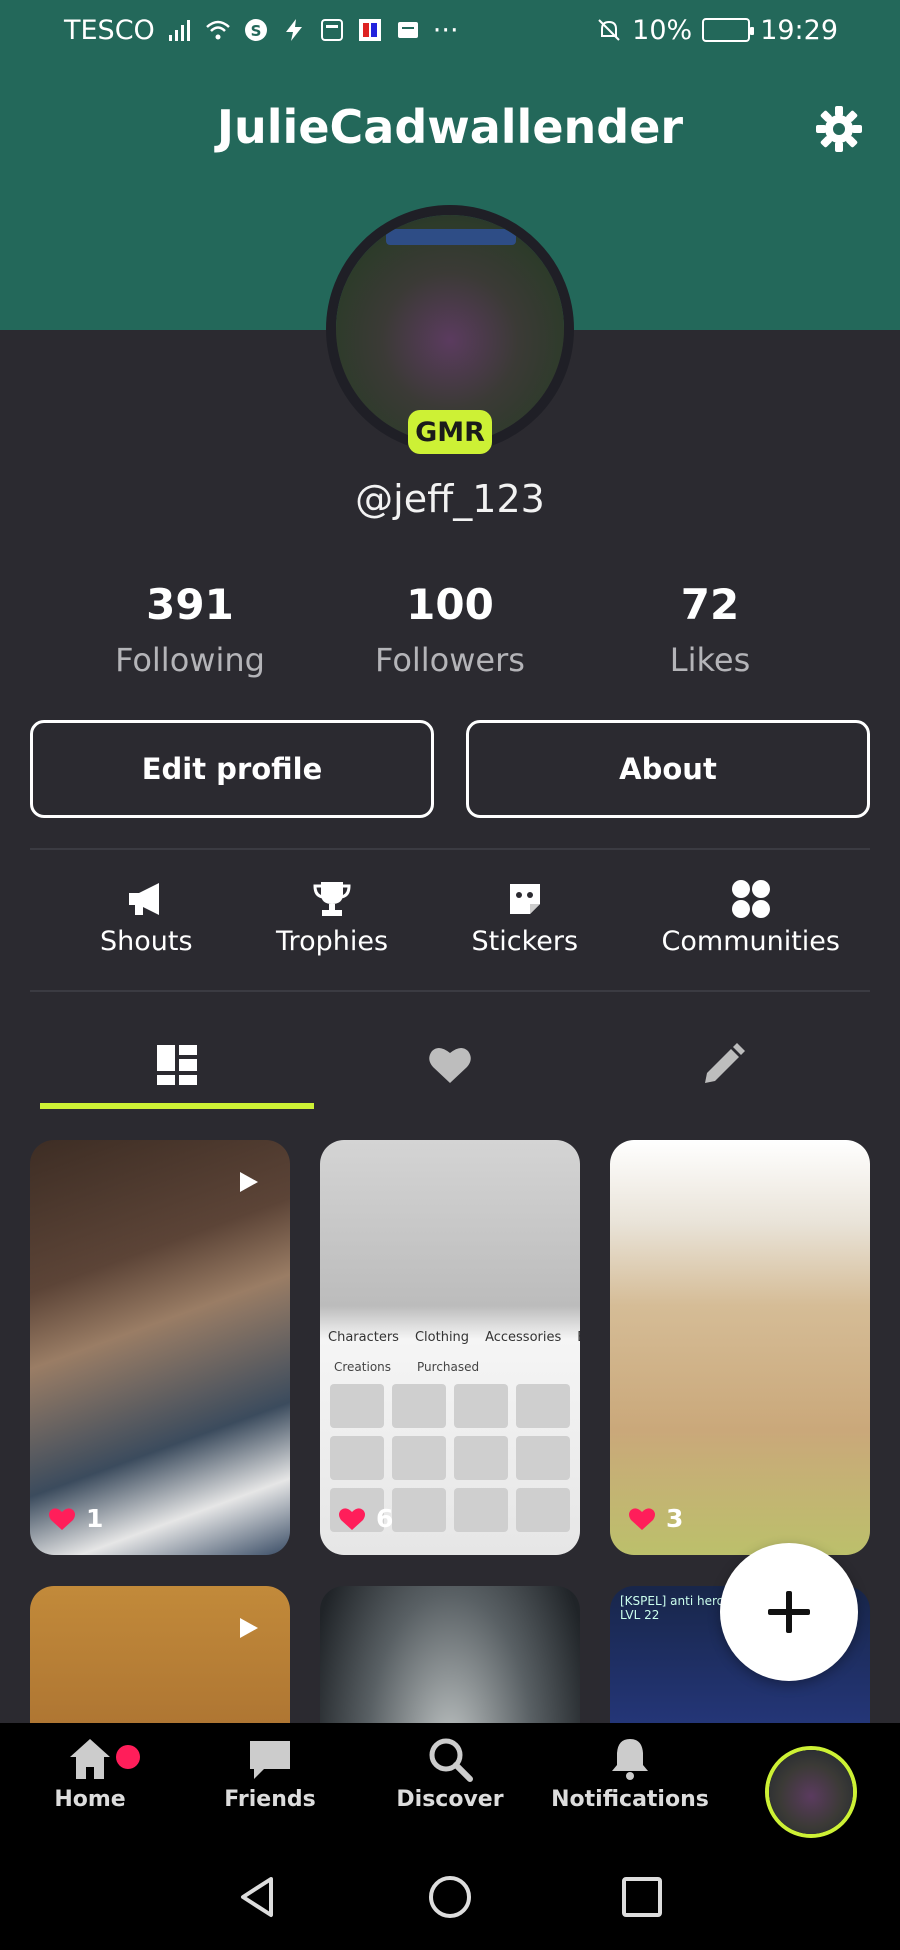  I want to click on nav-label: Discover, so click(450, 1799).